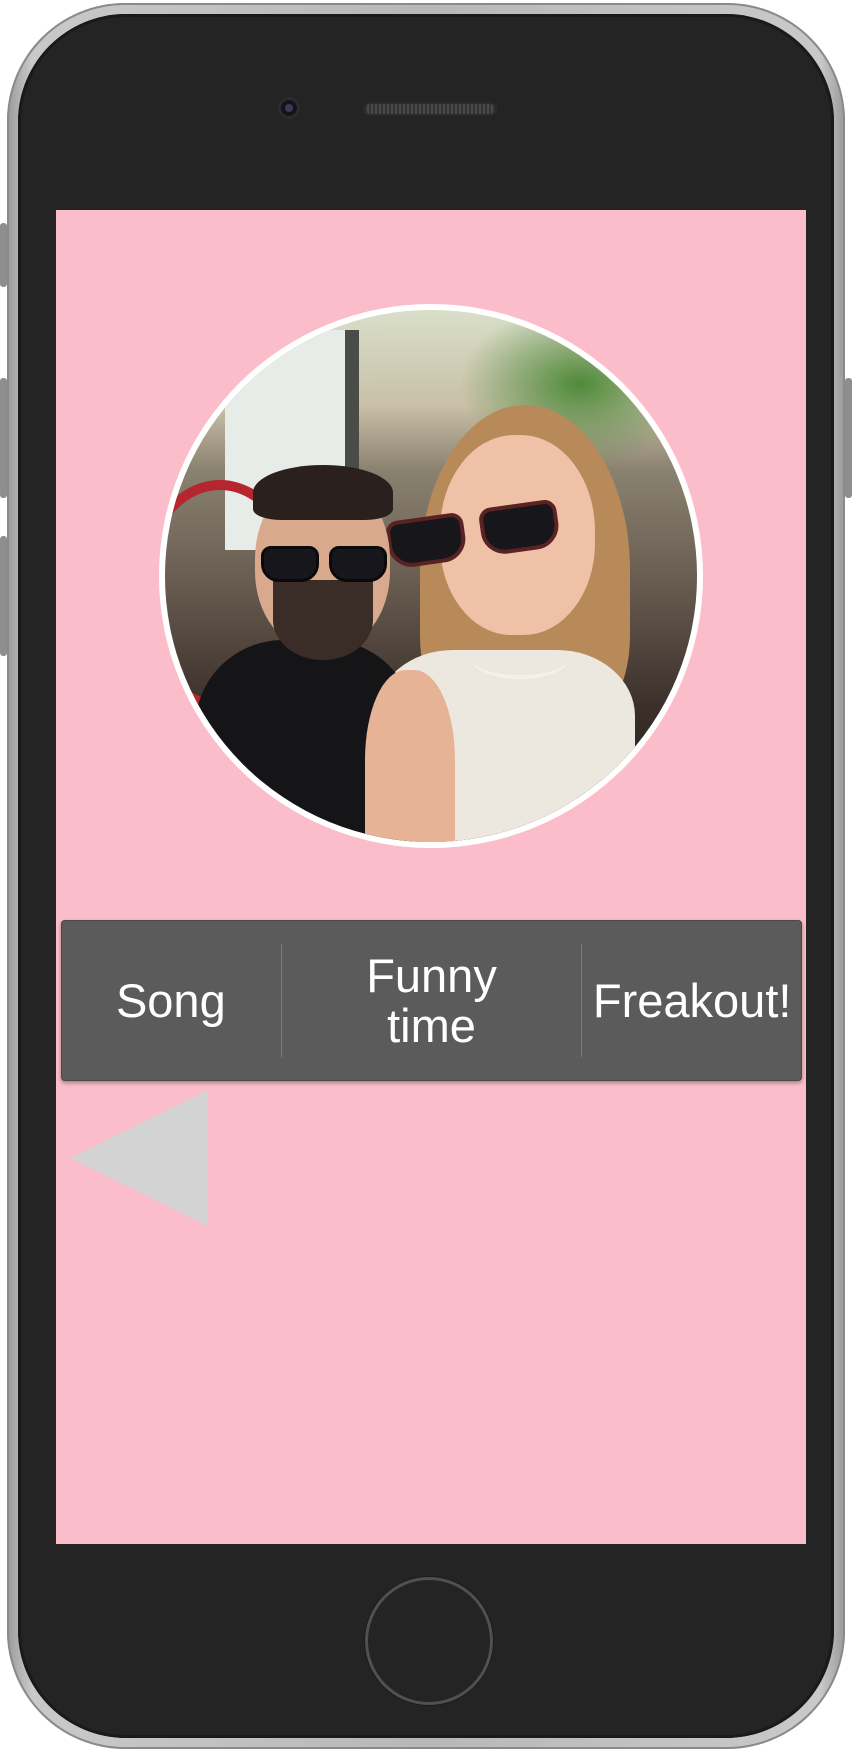 The width and height of the screenshot is (862, 1754). What do you see at coordinates (692, 1000) in the screenshot?
I see `freakout-button: Freakout!` at bounding box center [692, 1000].